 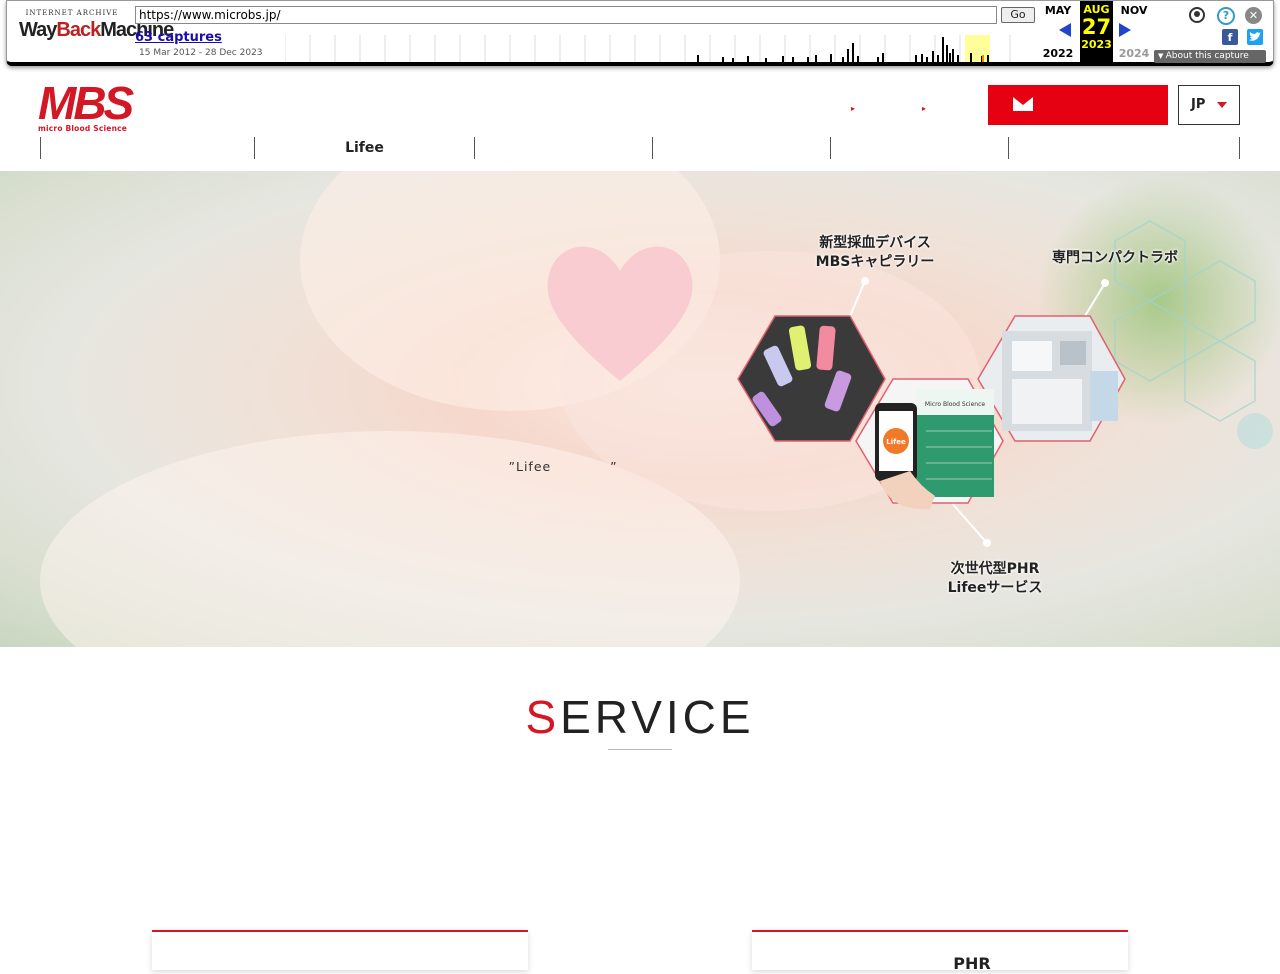 I want to click on wayback-captures-link: 63 captures, so click(x=178, y=37).